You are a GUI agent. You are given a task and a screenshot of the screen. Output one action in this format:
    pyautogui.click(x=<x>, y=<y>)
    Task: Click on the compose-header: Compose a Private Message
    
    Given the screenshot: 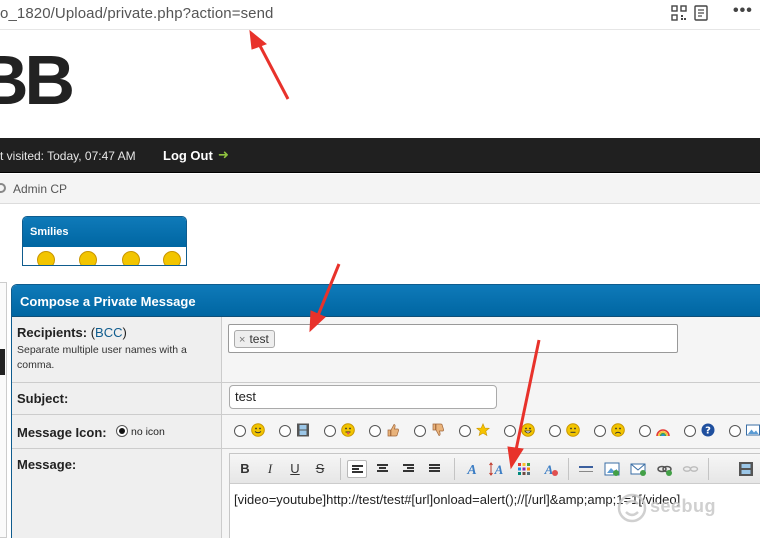 What is the action you would take?
    pyautogui.click(x=386, y=301)
    